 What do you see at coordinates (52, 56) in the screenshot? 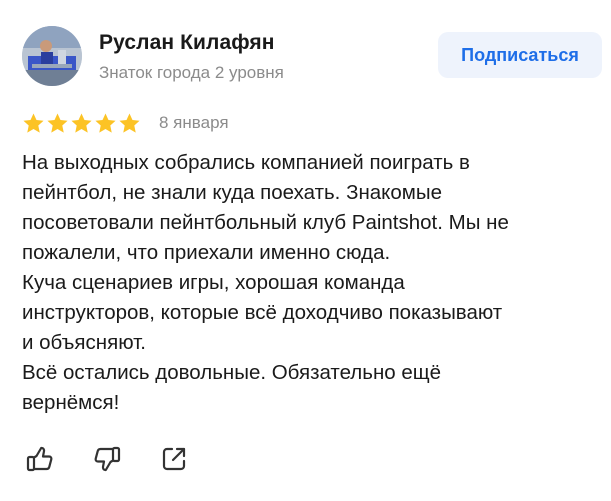
I see `avatar` at bounding box center [52, 56].